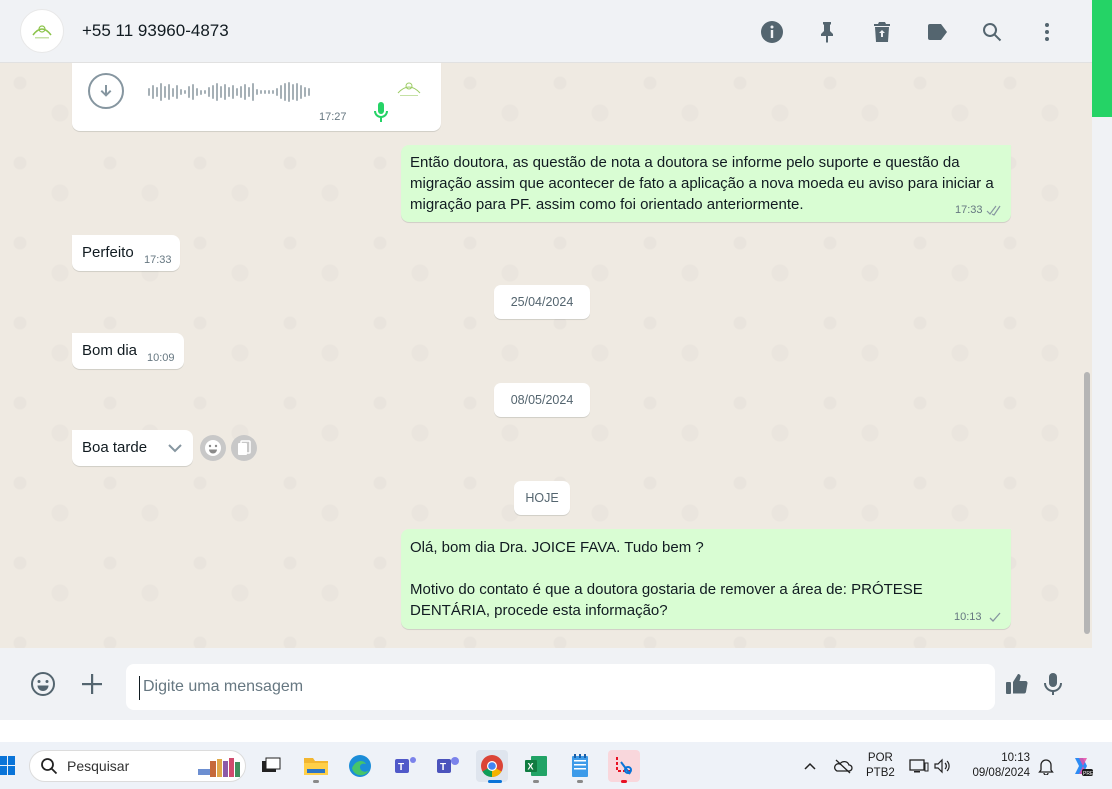 The width and height of the screenshot is (1112, 789). I want to click on date-divider: HOJE, so click(542, 498).